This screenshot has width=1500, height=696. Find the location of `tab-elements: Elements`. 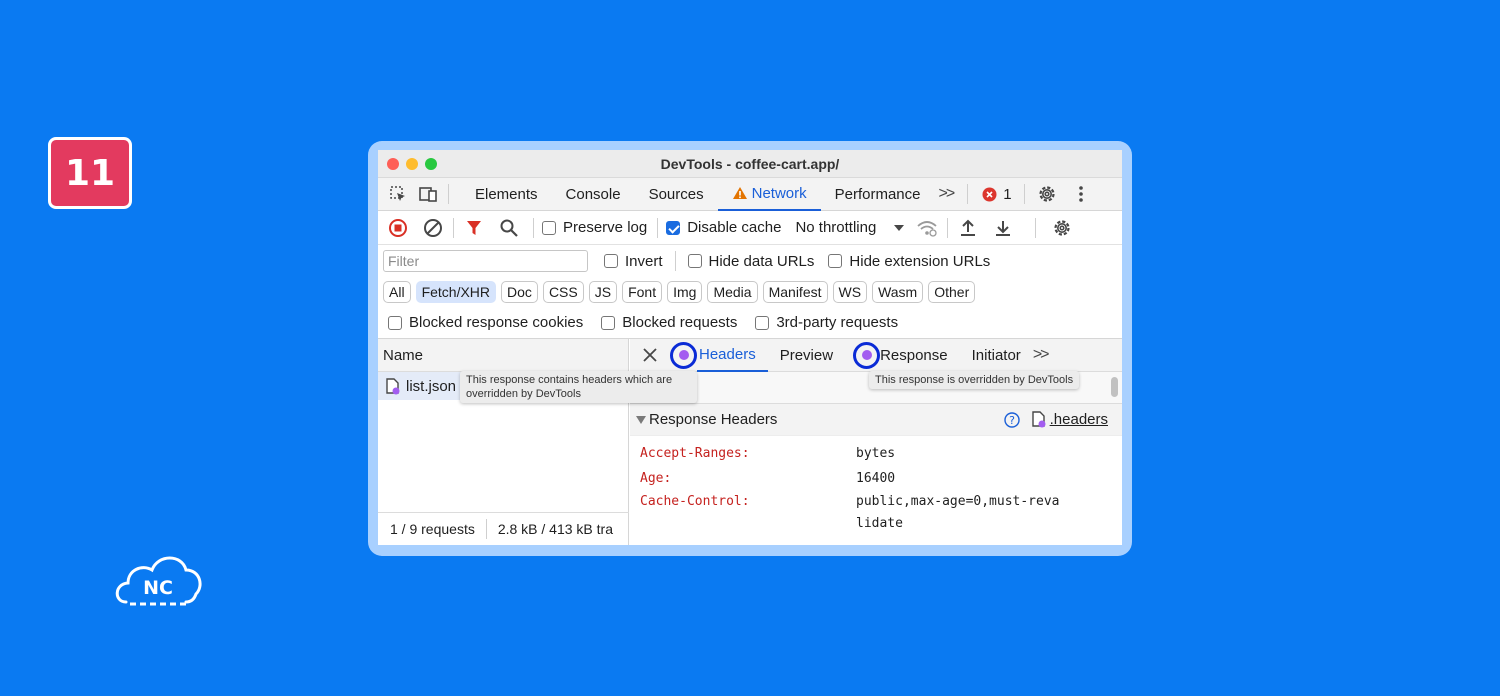

tab-elements: Elements is located at coordinates (506, 194).